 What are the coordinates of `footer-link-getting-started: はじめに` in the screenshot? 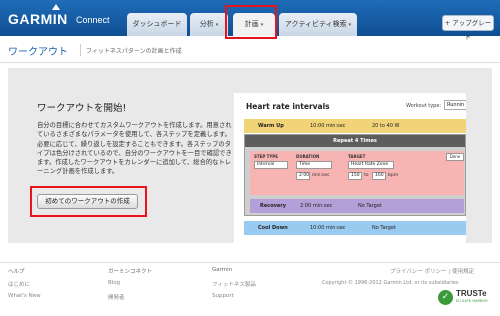 It's located at (19, 284).